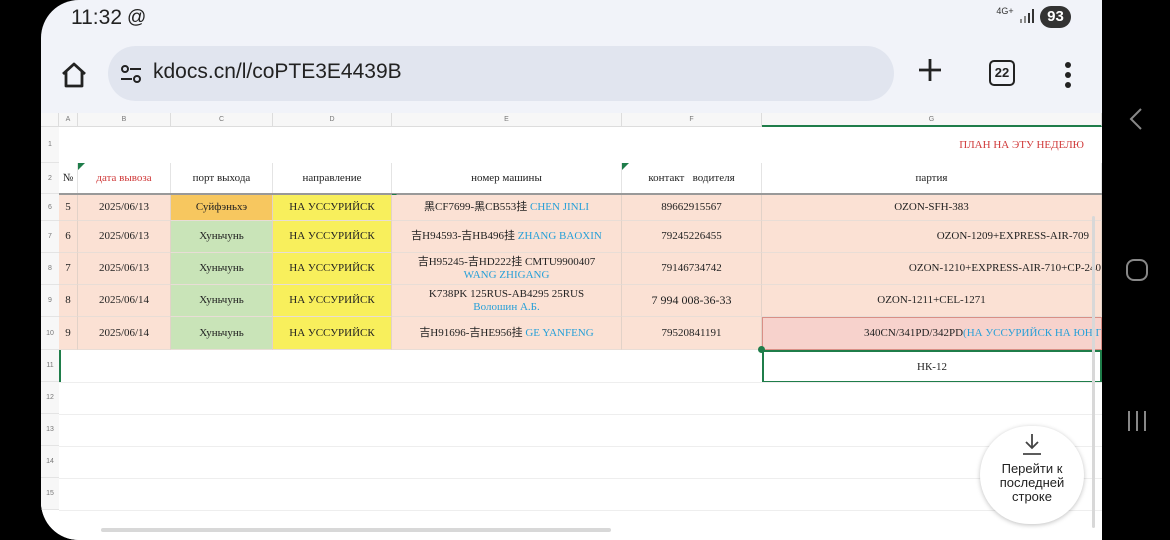  What do you see at coordinates (50, 145) in the screenshot?
I see `row-header-1: 1` at bounding box center [50, 145].